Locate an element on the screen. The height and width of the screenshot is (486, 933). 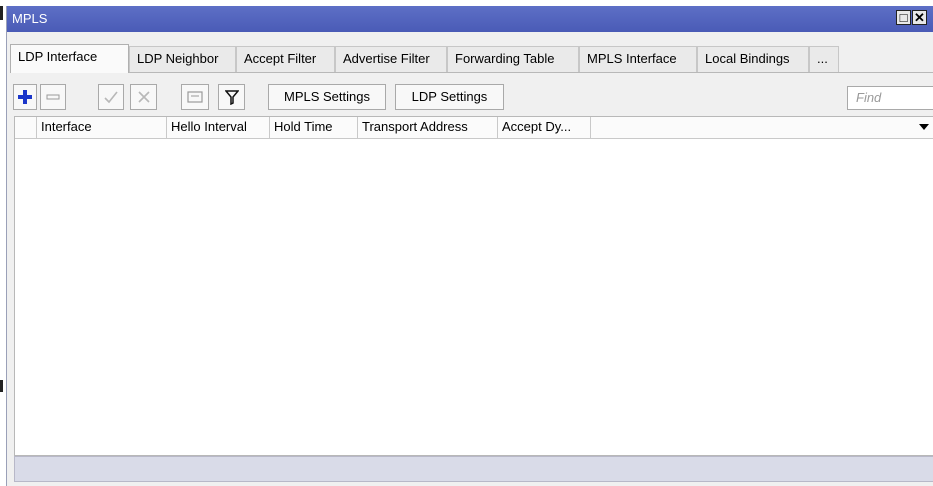
close-icon: ✕ is located at coordinates (919, 17).